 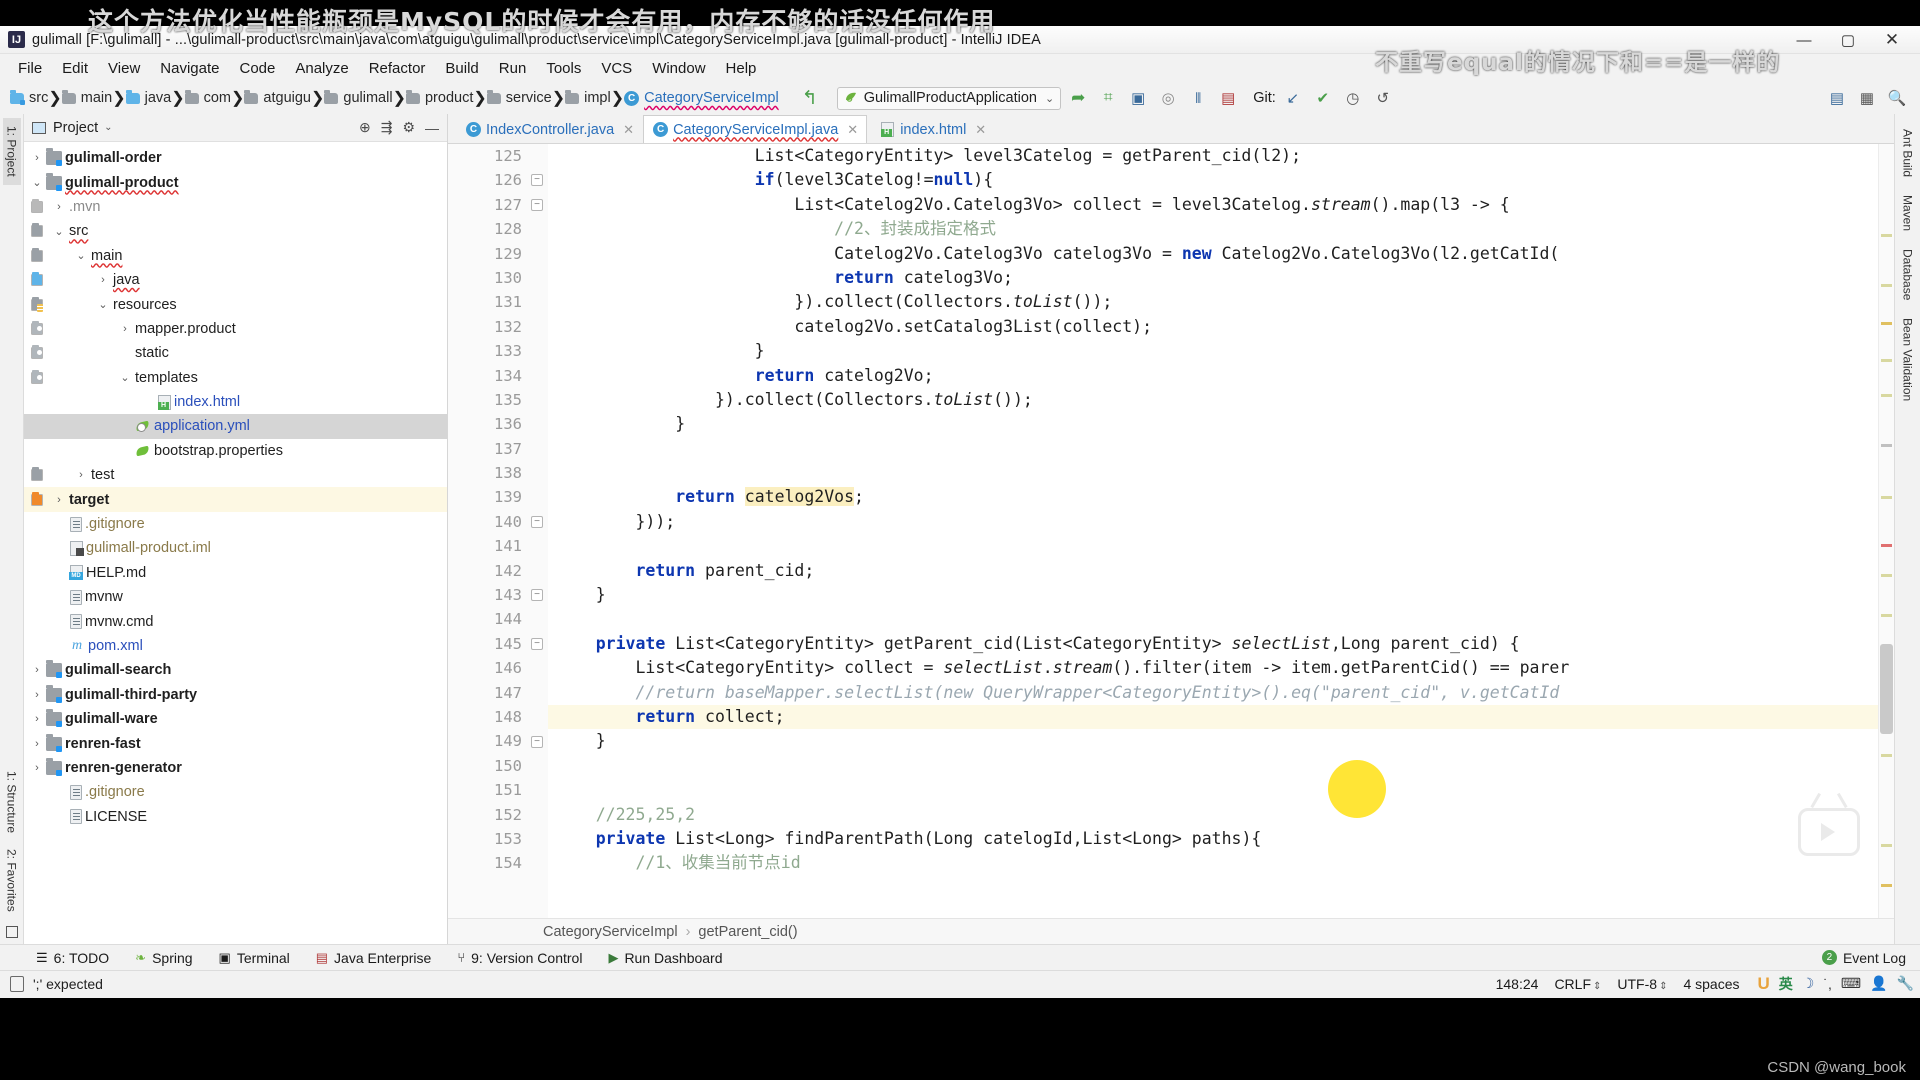 What do you see at coordinates (235, 158) in the screenshot?
I see `tree-node-gulimall-order: › gulimall-order` at bounding box center [235, 158].